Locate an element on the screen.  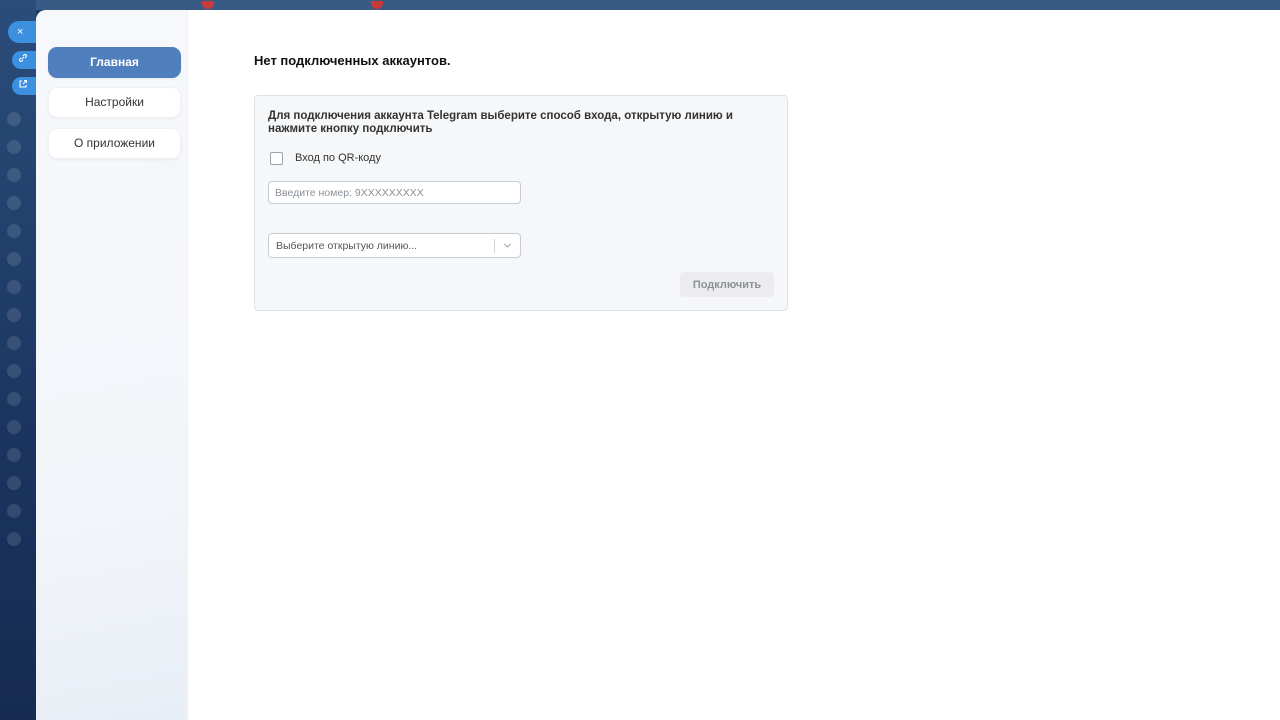
slider-copy-link-icon is located at coordinates (24, 60).